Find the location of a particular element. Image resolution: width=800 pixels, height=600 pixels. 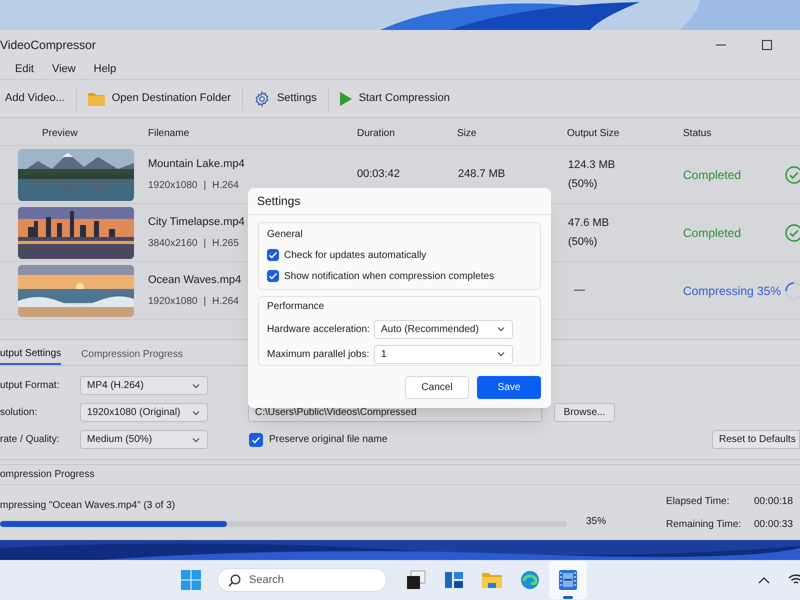

settings-icon is located at coordinates (262, 98).